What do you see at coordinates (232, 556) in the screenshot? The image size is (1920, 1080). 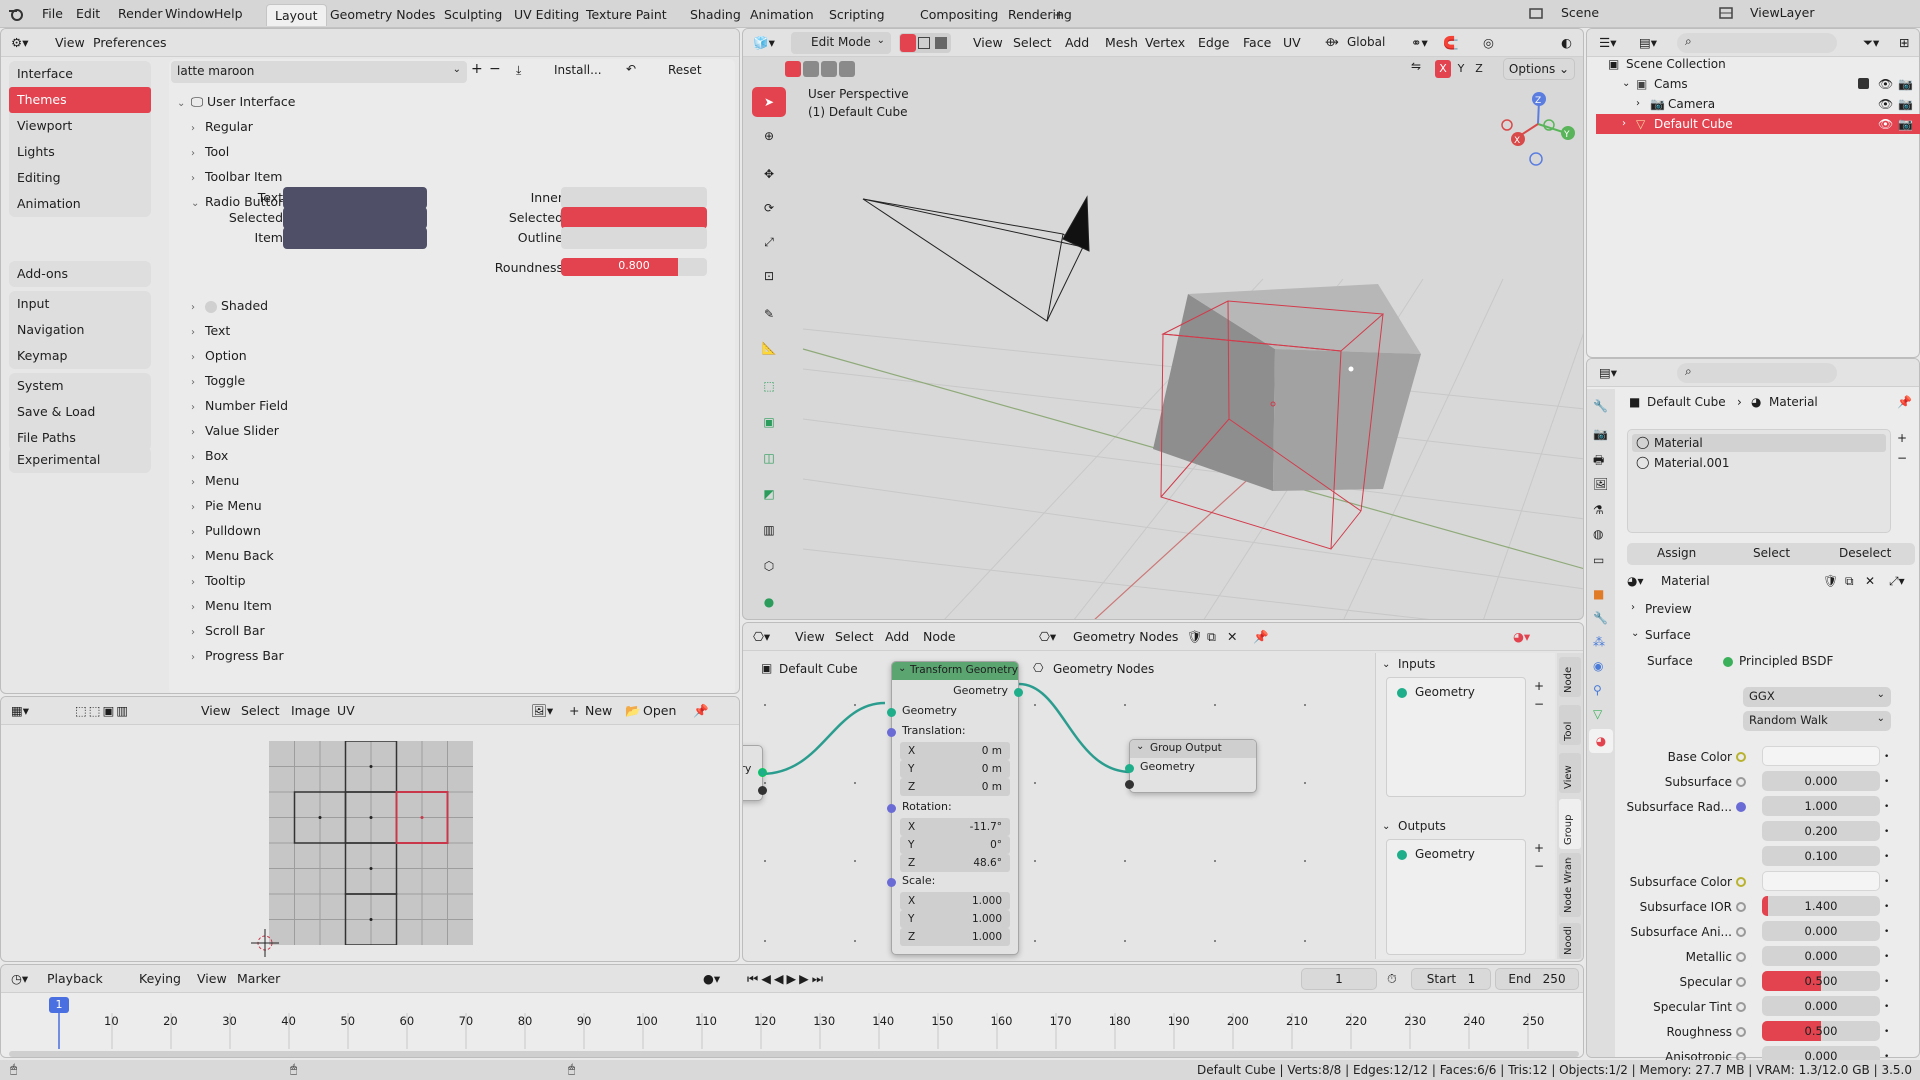 I see `theme-item-menu-back: › Menu Back` at bounding box center [232, 556].